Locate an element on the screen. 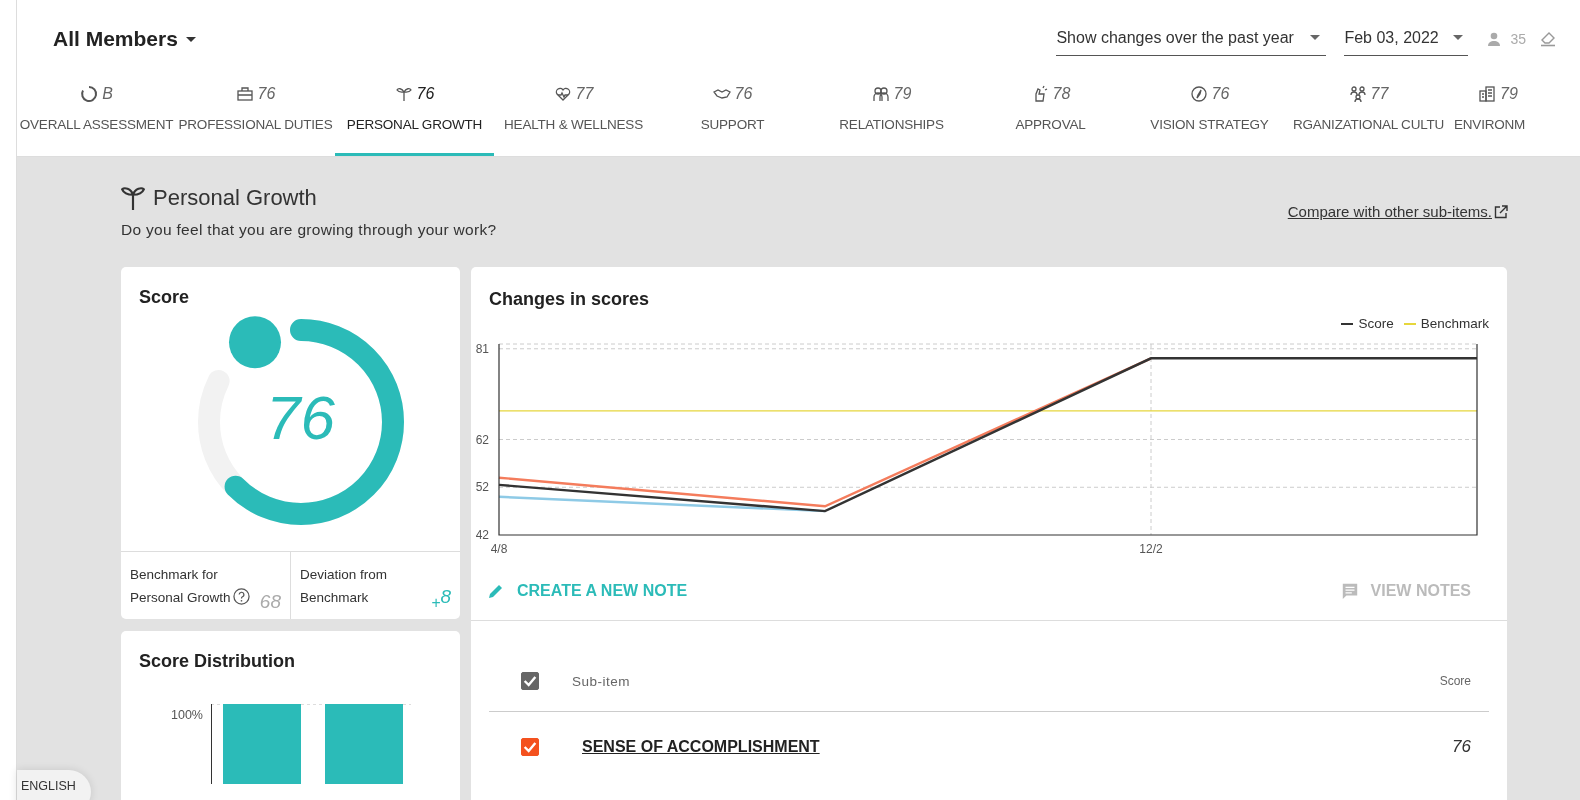 This screenshot has width=1580, height=800. category-label: APPROVAL is located at coordinates (1050, 124).